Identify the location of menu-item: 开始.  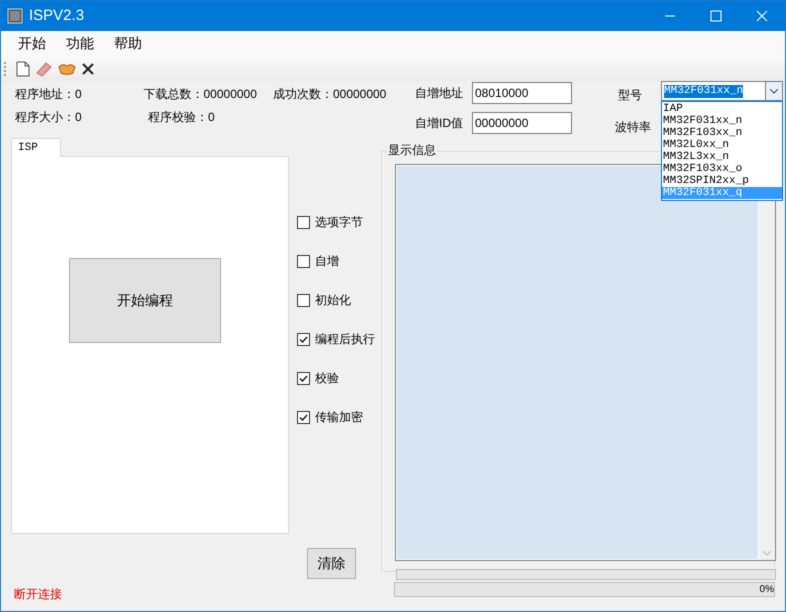
(32, 43).